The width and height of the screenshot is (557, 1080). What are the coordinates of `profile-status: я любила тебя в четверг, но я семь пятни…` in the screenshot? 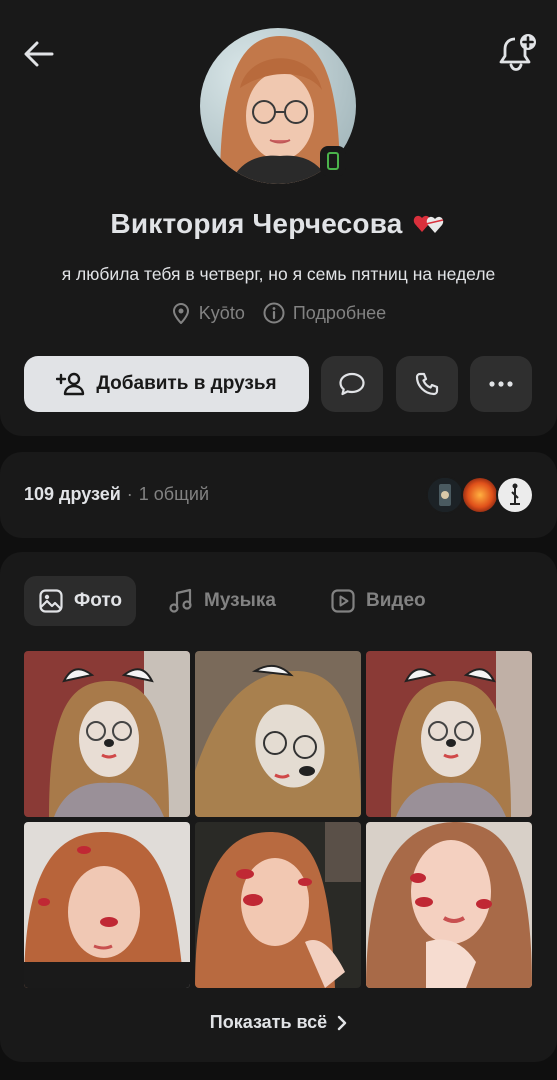 It's located at (278, 274).